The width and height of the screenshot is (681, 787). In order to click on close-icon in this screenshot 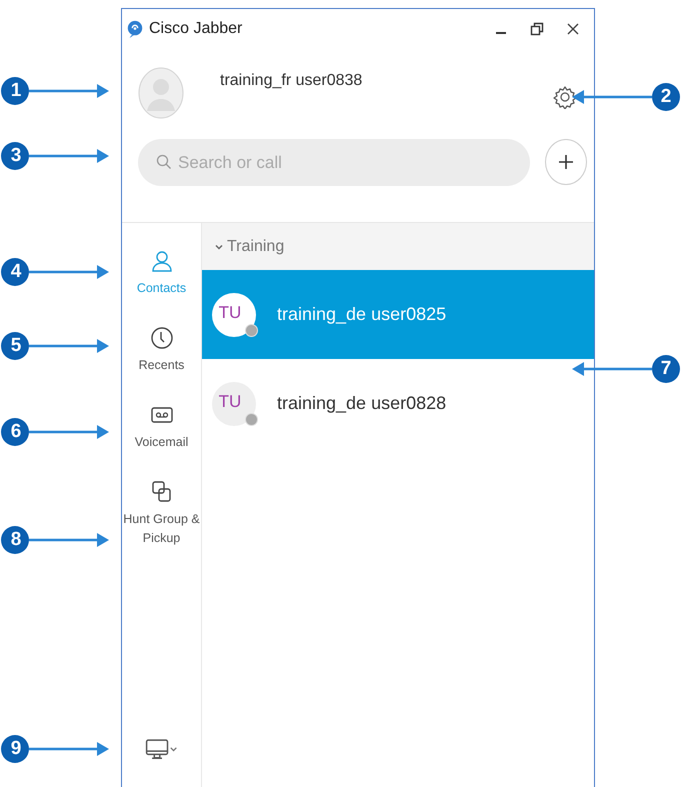, I will do `click(573, 29)`.